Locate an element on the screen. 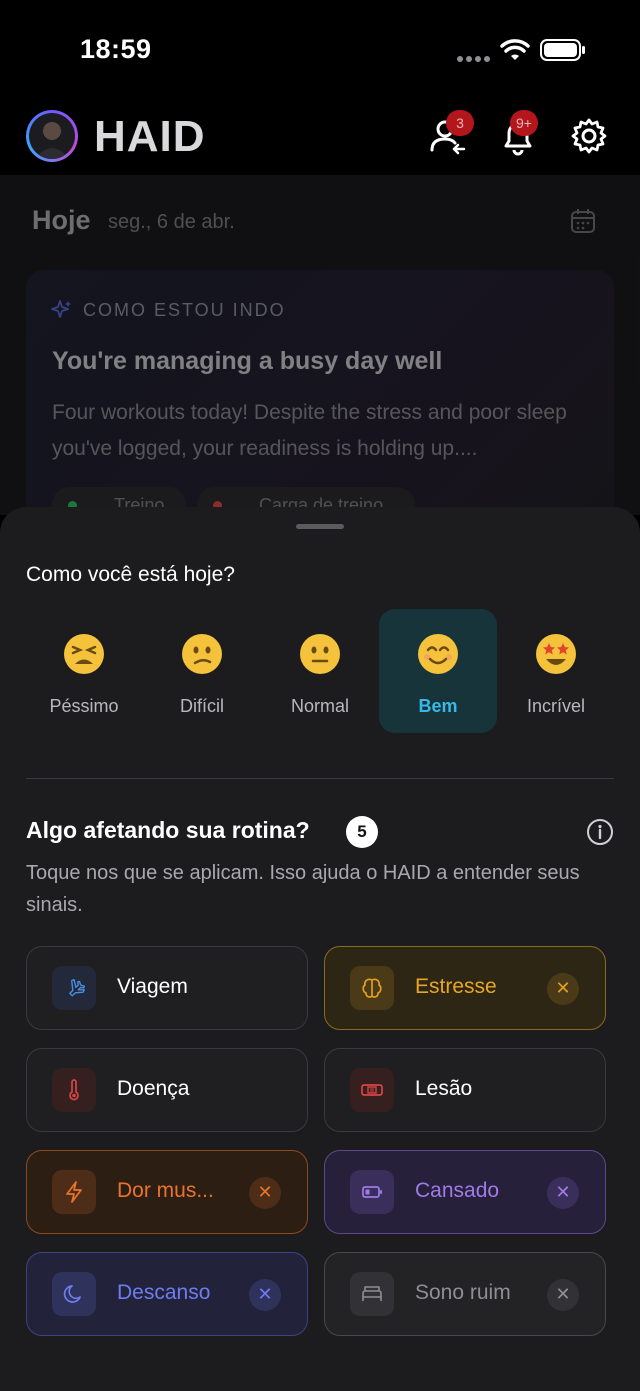 The width and height of the screenshot is (640, 1391). factor-label: Doença is located at coordinates (153, 1088).